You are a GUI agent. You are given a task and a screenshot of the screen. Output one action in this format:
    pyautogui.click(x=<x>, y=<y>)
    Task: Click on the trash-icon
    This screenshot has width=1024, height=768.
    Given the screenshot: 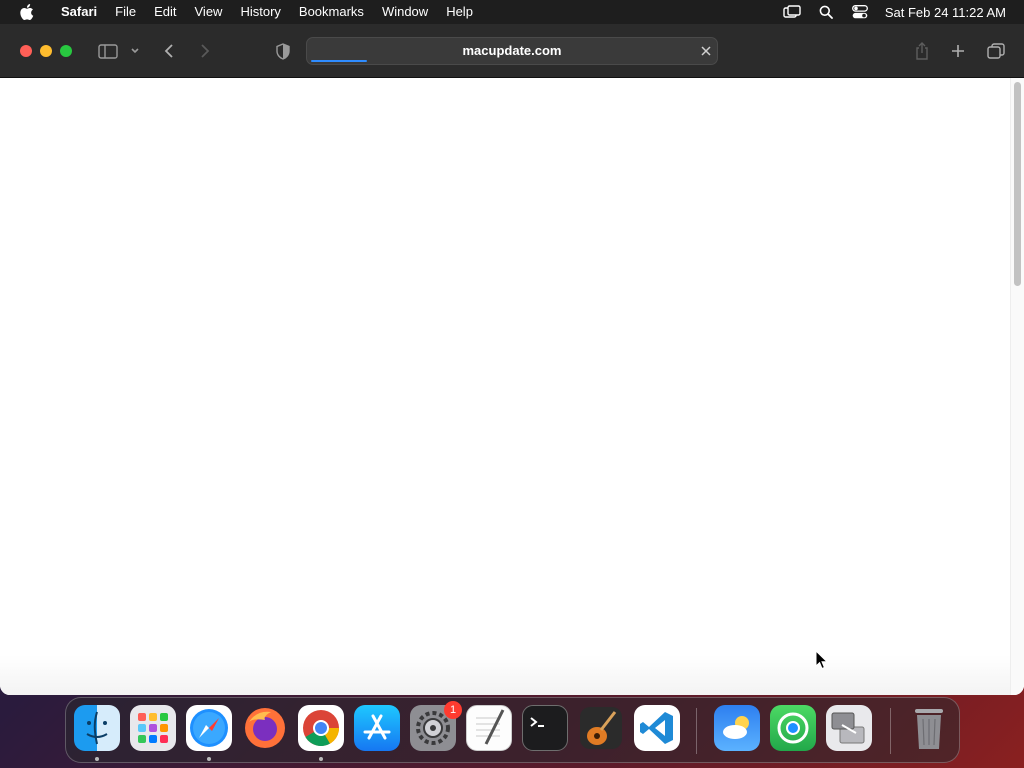 What is the action you would take?
    pyautogui.click(x=929, y=728)
    